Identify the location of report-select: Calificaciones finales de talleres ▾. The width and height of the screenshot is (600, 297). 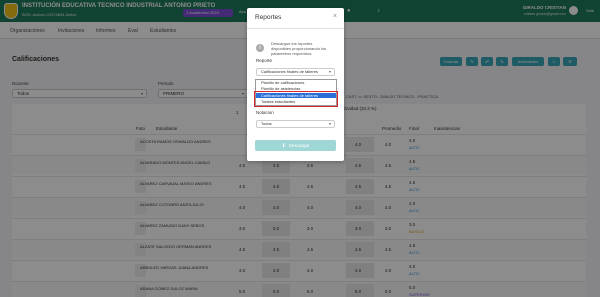
(295, 72).